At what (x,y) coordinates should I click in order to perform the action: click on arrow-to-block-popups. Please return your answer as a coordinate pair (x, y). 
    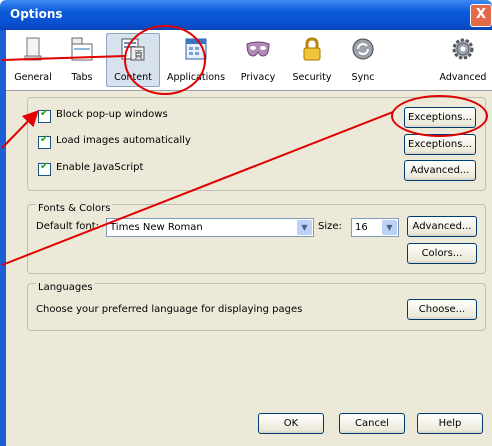
    Looking at the image, I should click on (20, 129).